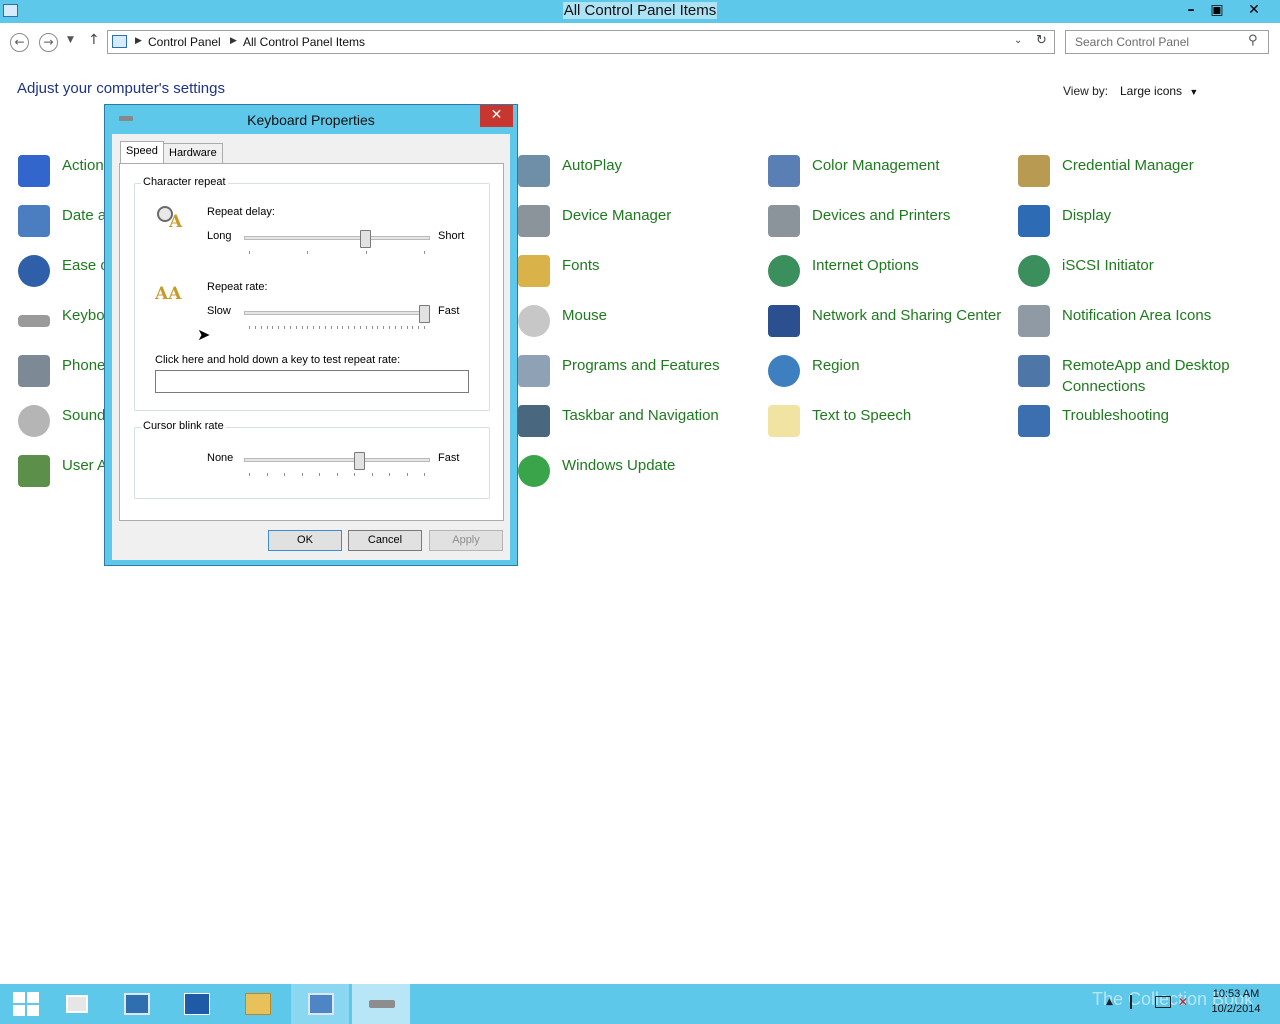  I want to click on control-panel-icon, so click(321, 1004).